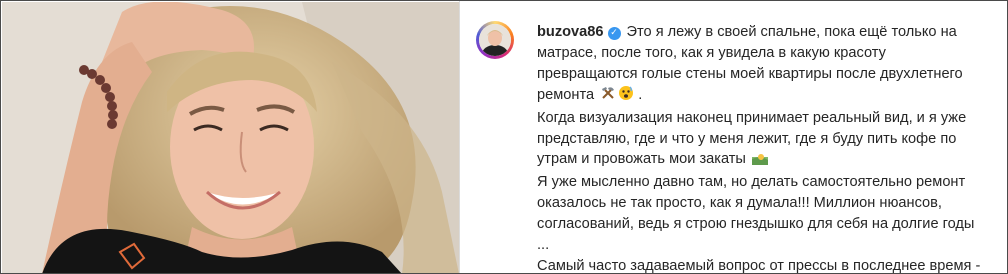  Describe the element at coordinates (772, 160) in the screenshot. I see `caption-line-7: утрам и провожать мои закаты` at that location.